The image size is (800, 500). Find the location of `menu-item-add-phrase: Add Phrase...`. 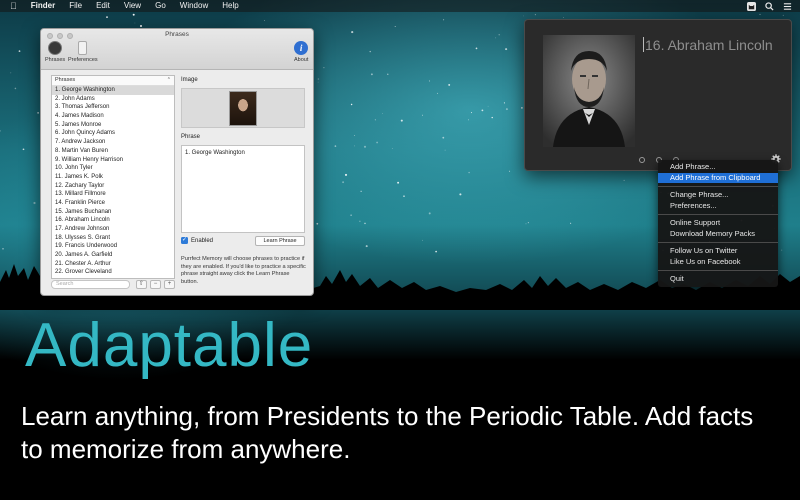

menu-item-add-phrase: Add Phrase... is located at coordinates (718, 167).